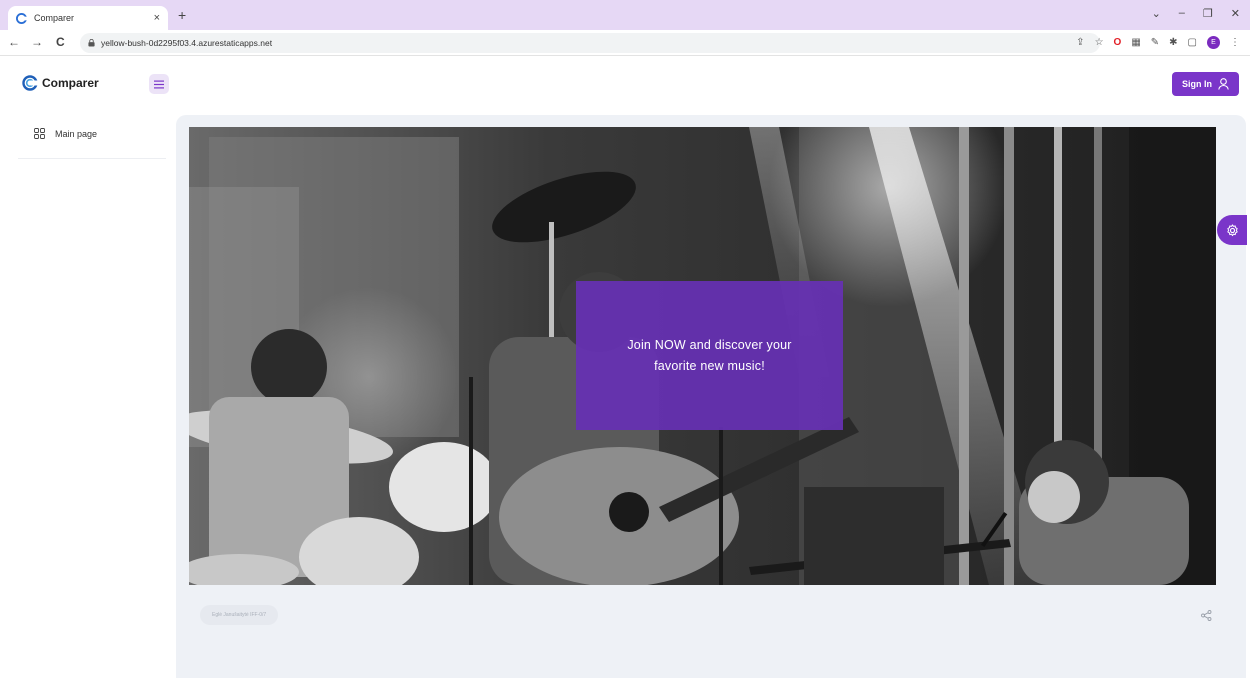 This screenshot has width=1250, height=678. Describe the element at coordinates (39, 133) in the screenshot. I see `grid-icon` at that location.